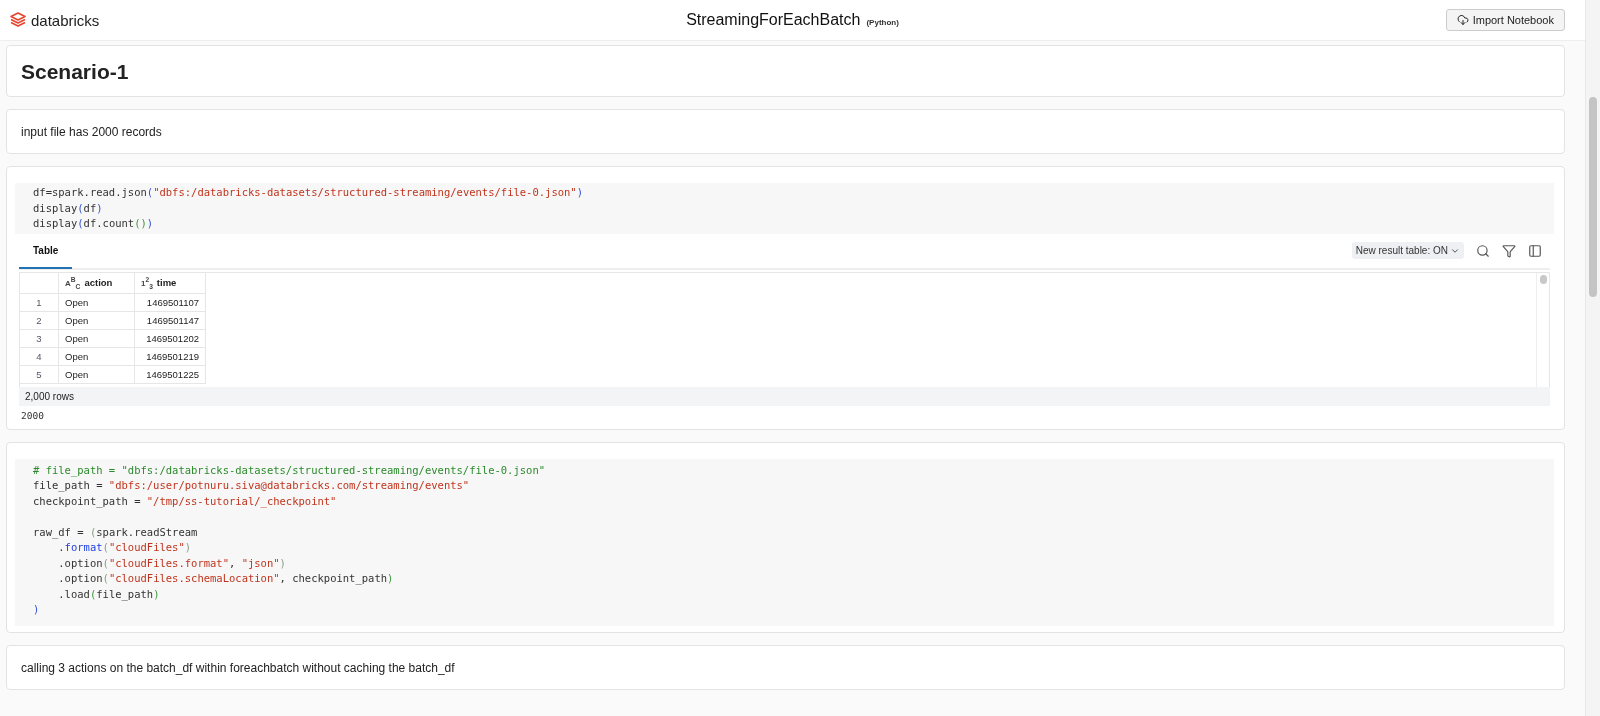 This screenshot has height=716, width=1600. I want to click on notebook-title: StreamingForEachBatch, so click(773, 20).